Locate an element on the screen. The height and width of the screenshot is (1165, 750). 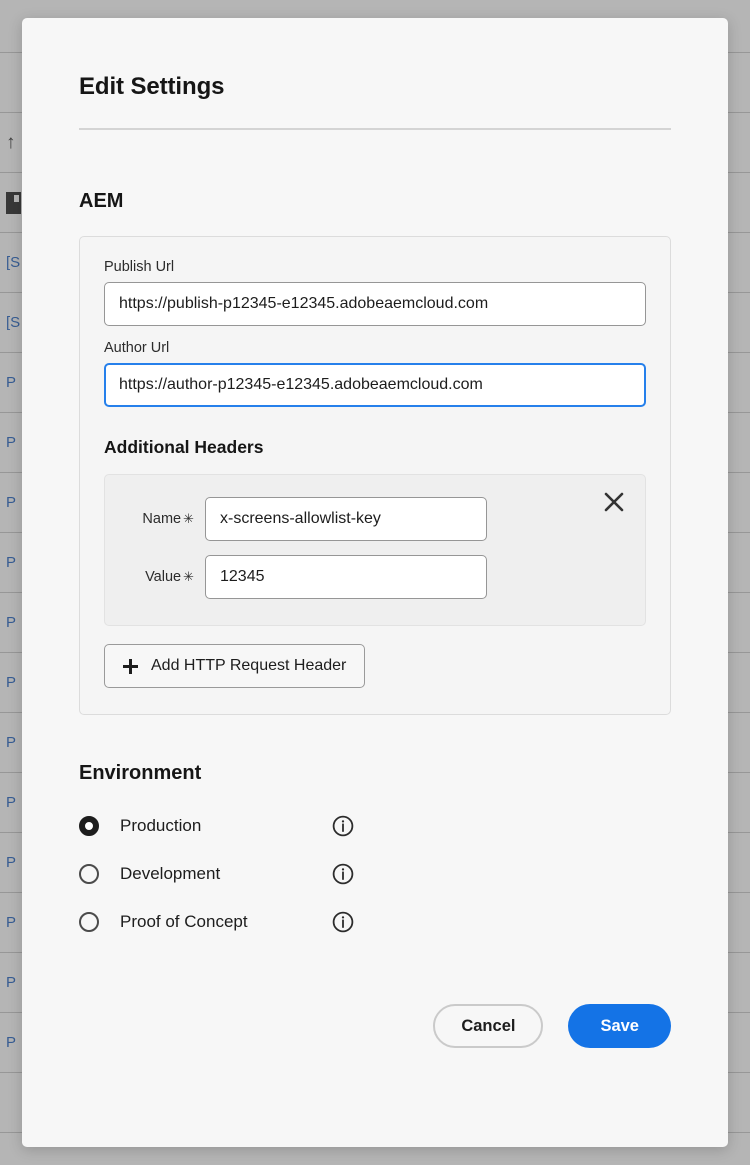
cancel-button: Cancel is located at coordinates (488, 1026).